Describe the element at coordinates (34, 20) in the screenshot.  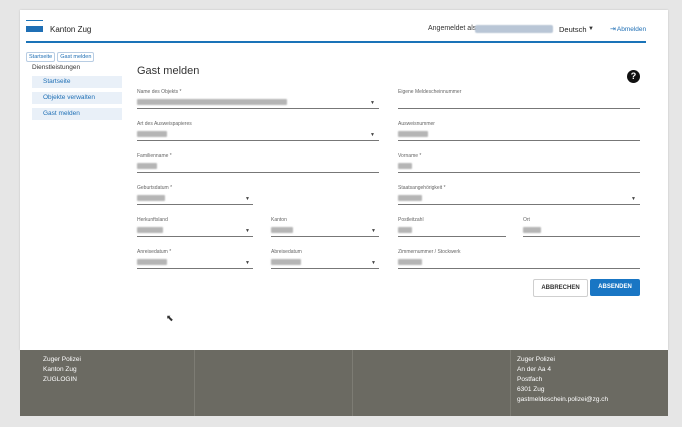
I see `logo-line` at that location.